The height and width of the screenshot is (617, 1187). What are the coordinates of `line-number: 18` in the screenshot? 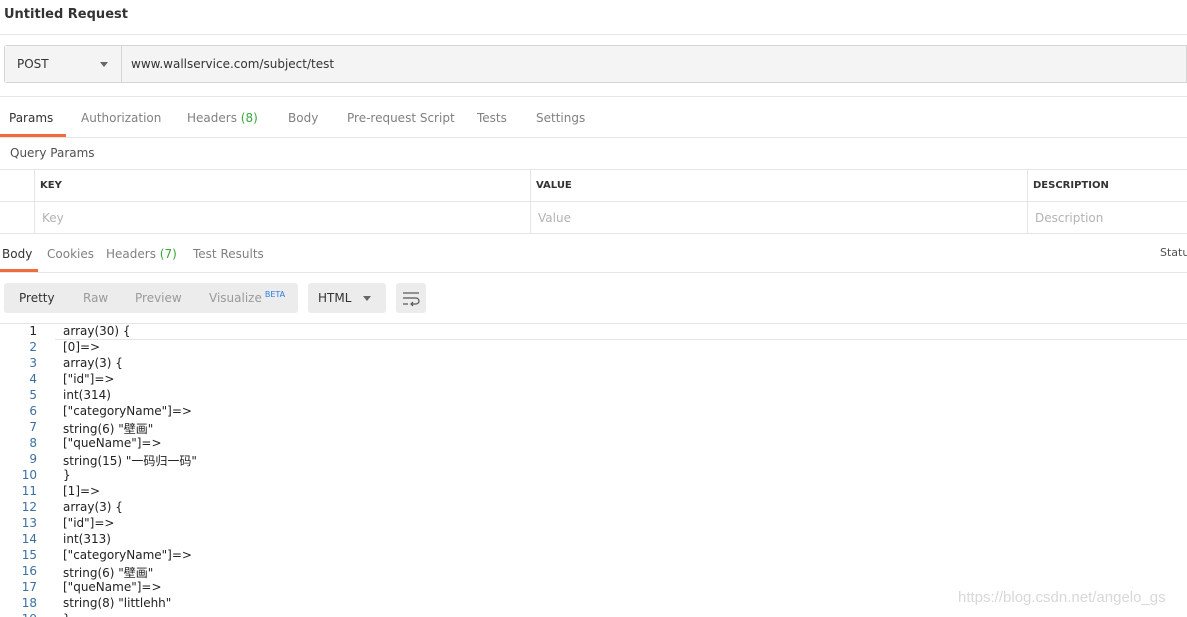 It's located at (29, 603).